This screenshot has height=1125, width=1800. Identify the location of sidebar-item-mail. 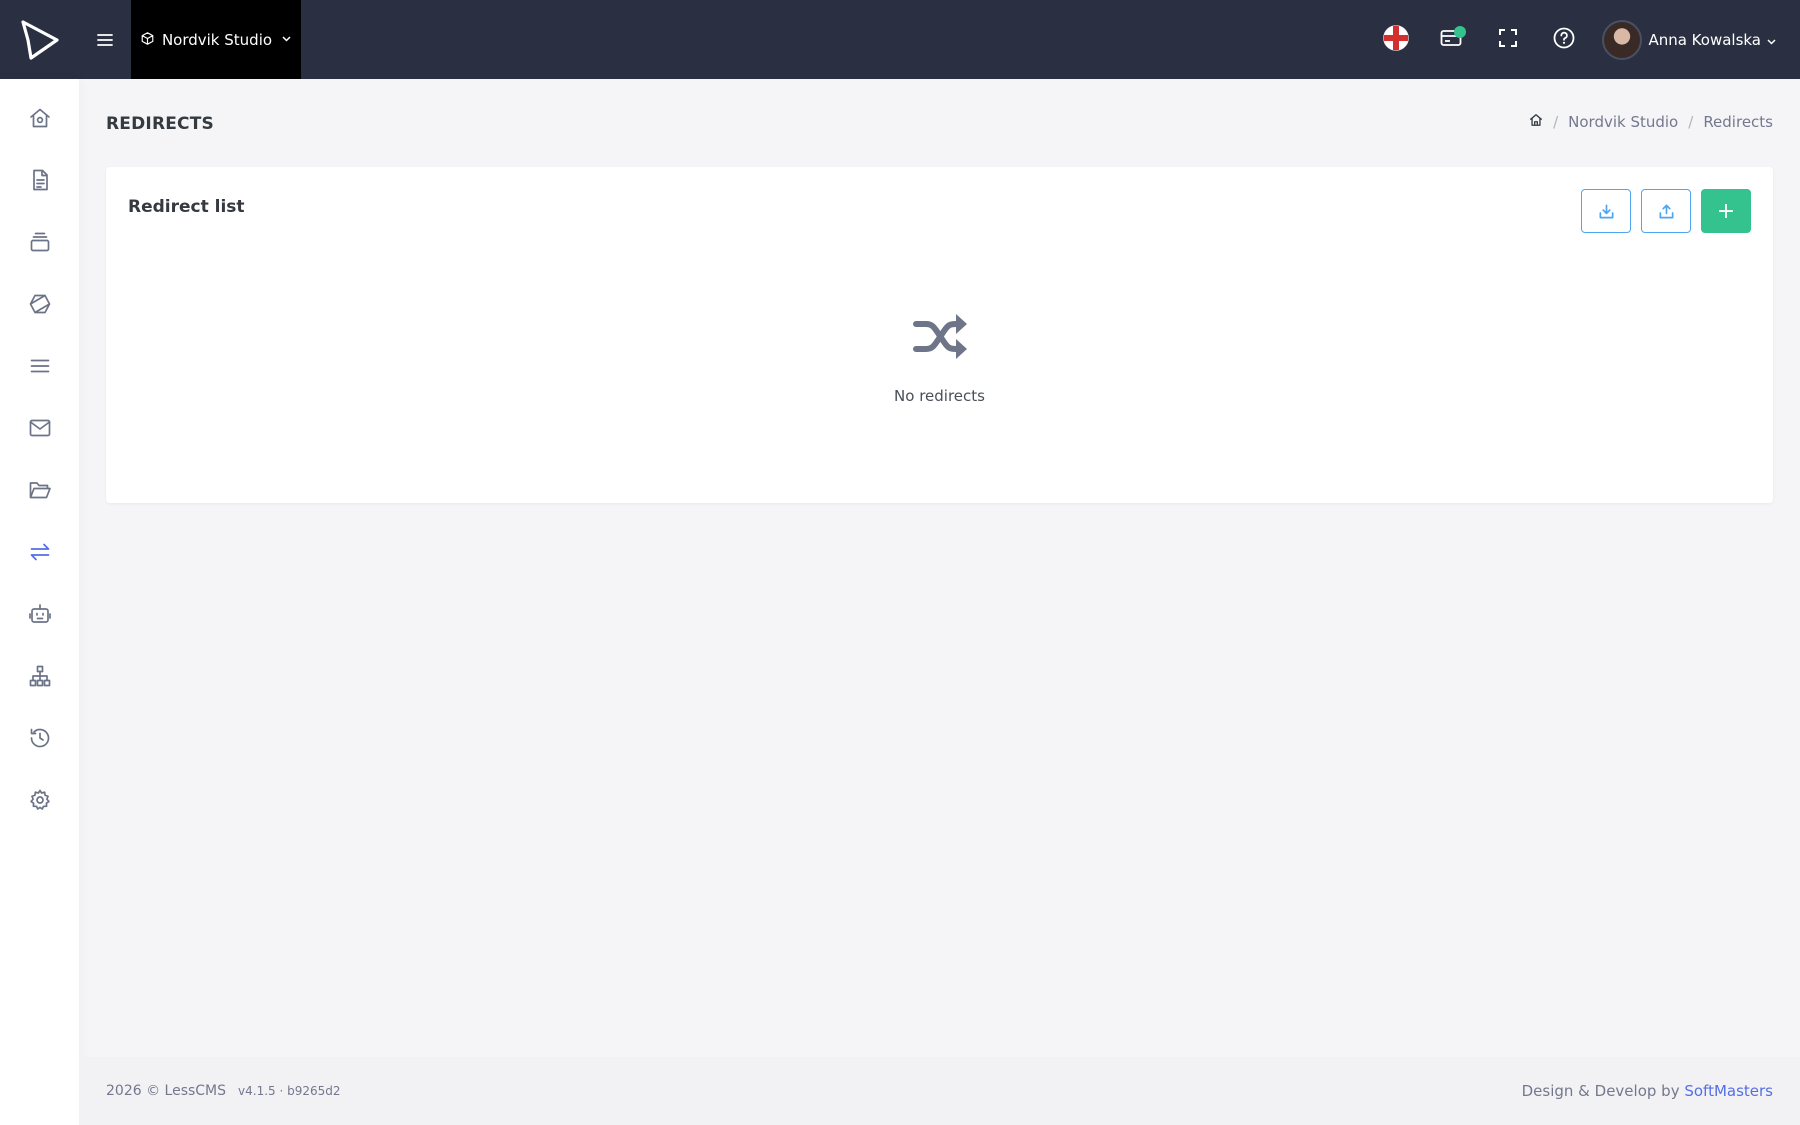
(39, 428).